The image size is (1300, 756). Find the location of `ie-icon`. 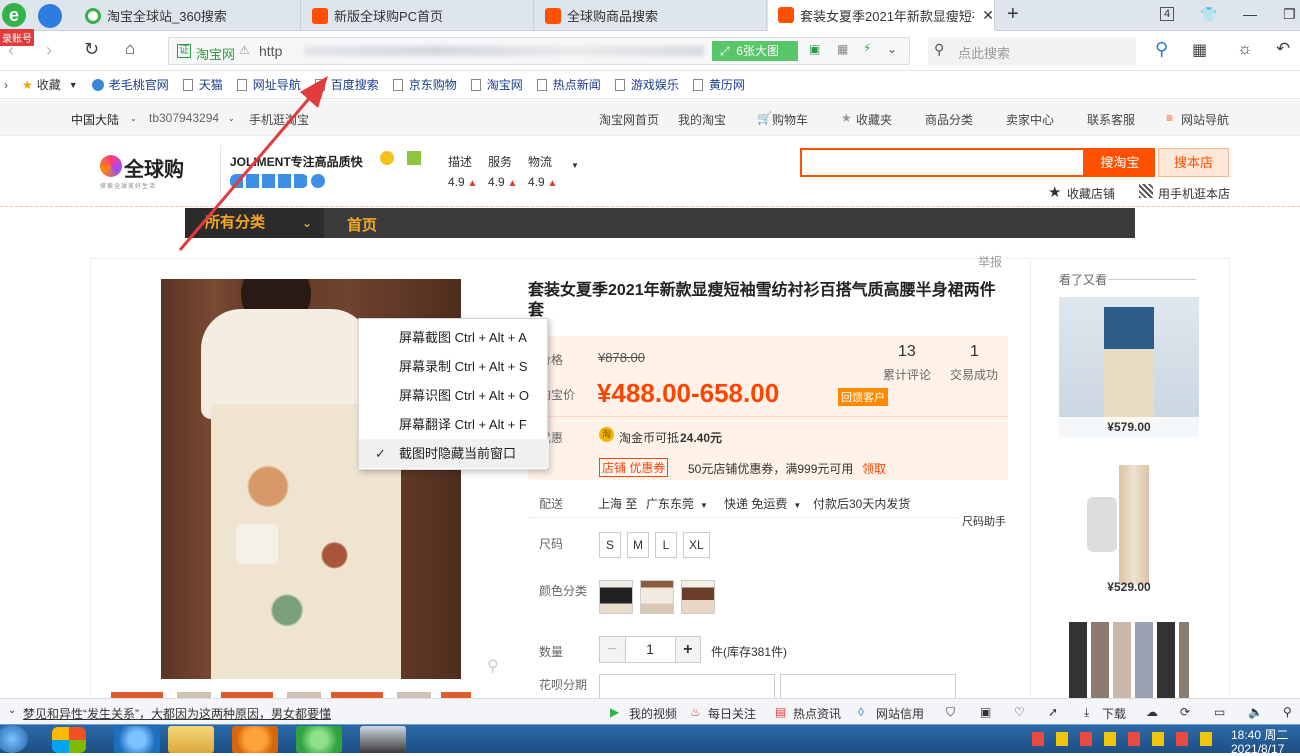

ie-icon is located at coordinates (137, 739).